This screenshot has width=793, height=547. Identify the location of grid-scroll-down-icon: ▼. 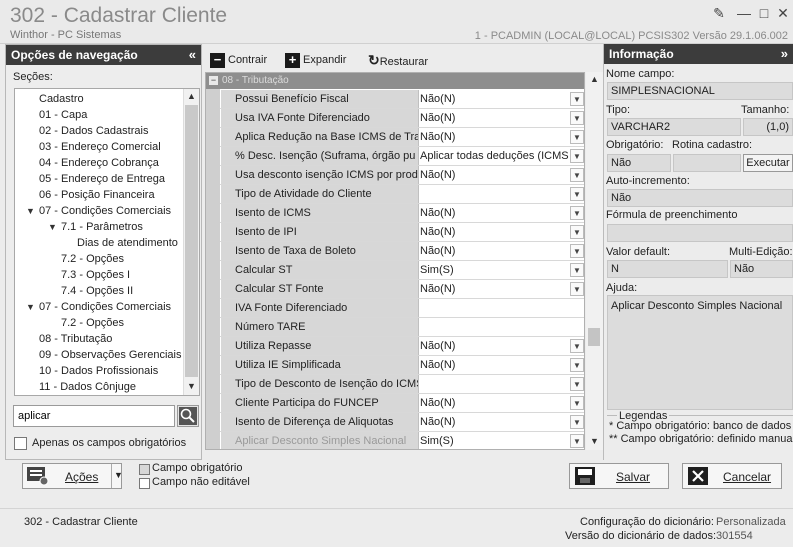
(594, 441).